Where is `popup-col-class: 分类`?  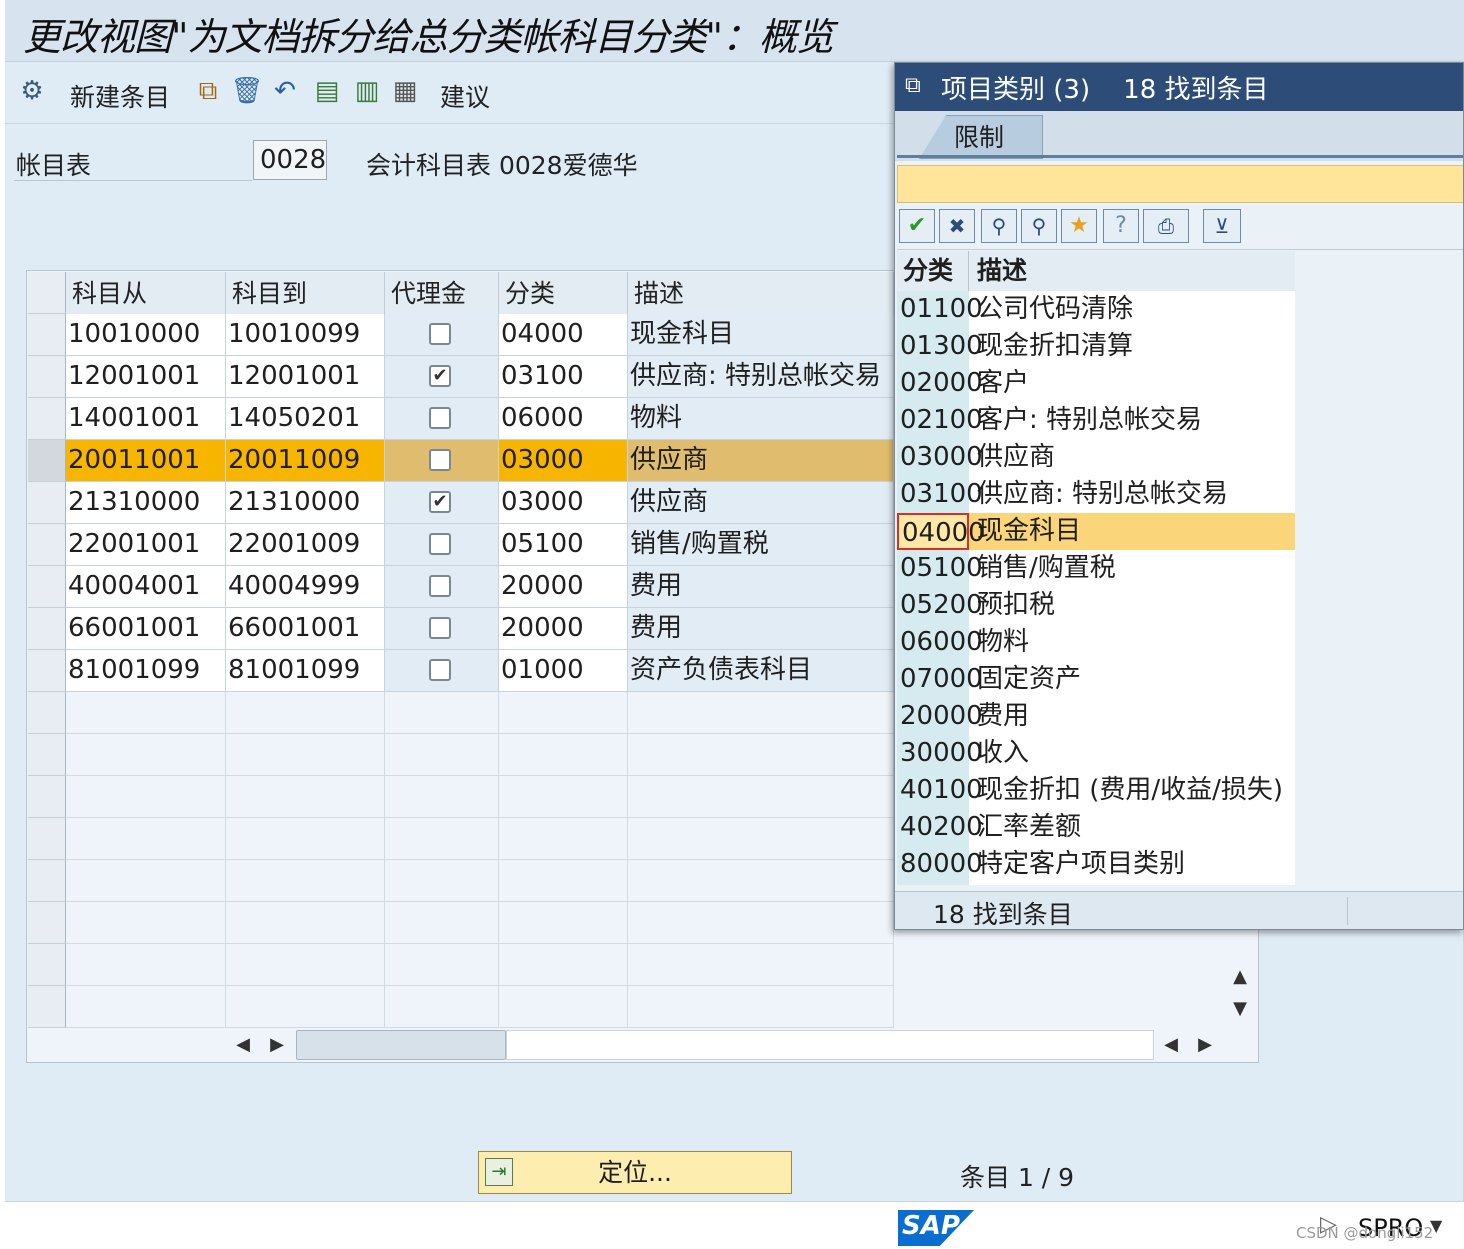
popup-col-class: 分类 is located at coordinates (933, 271).